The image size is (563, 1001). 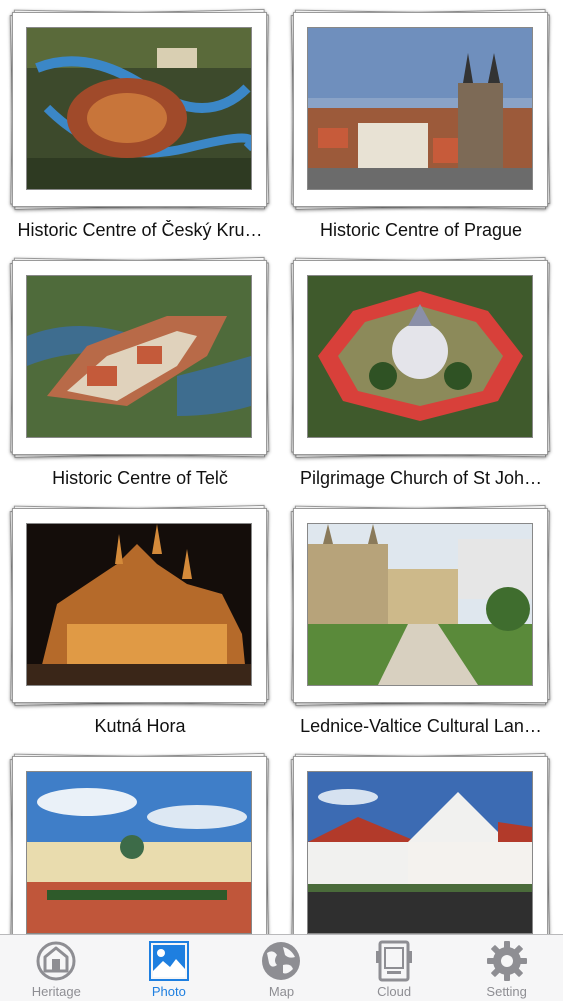 I want to click on gear-icon, so click(x=506, y=961).